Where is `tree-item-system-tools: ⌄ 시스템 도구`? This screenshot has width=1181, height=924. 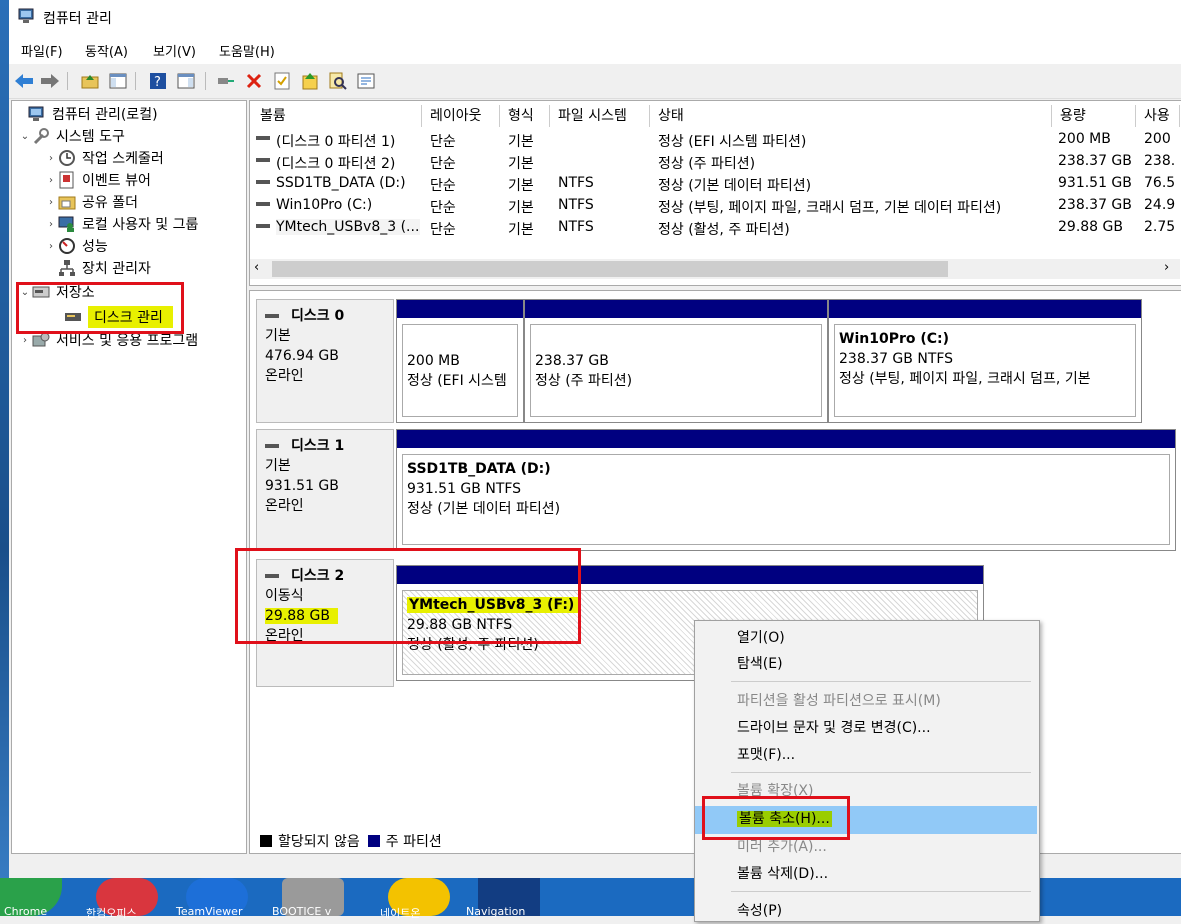
tree-item-system-tools: ⌄ 시스템 도구 is located at coordinates (71, 136).